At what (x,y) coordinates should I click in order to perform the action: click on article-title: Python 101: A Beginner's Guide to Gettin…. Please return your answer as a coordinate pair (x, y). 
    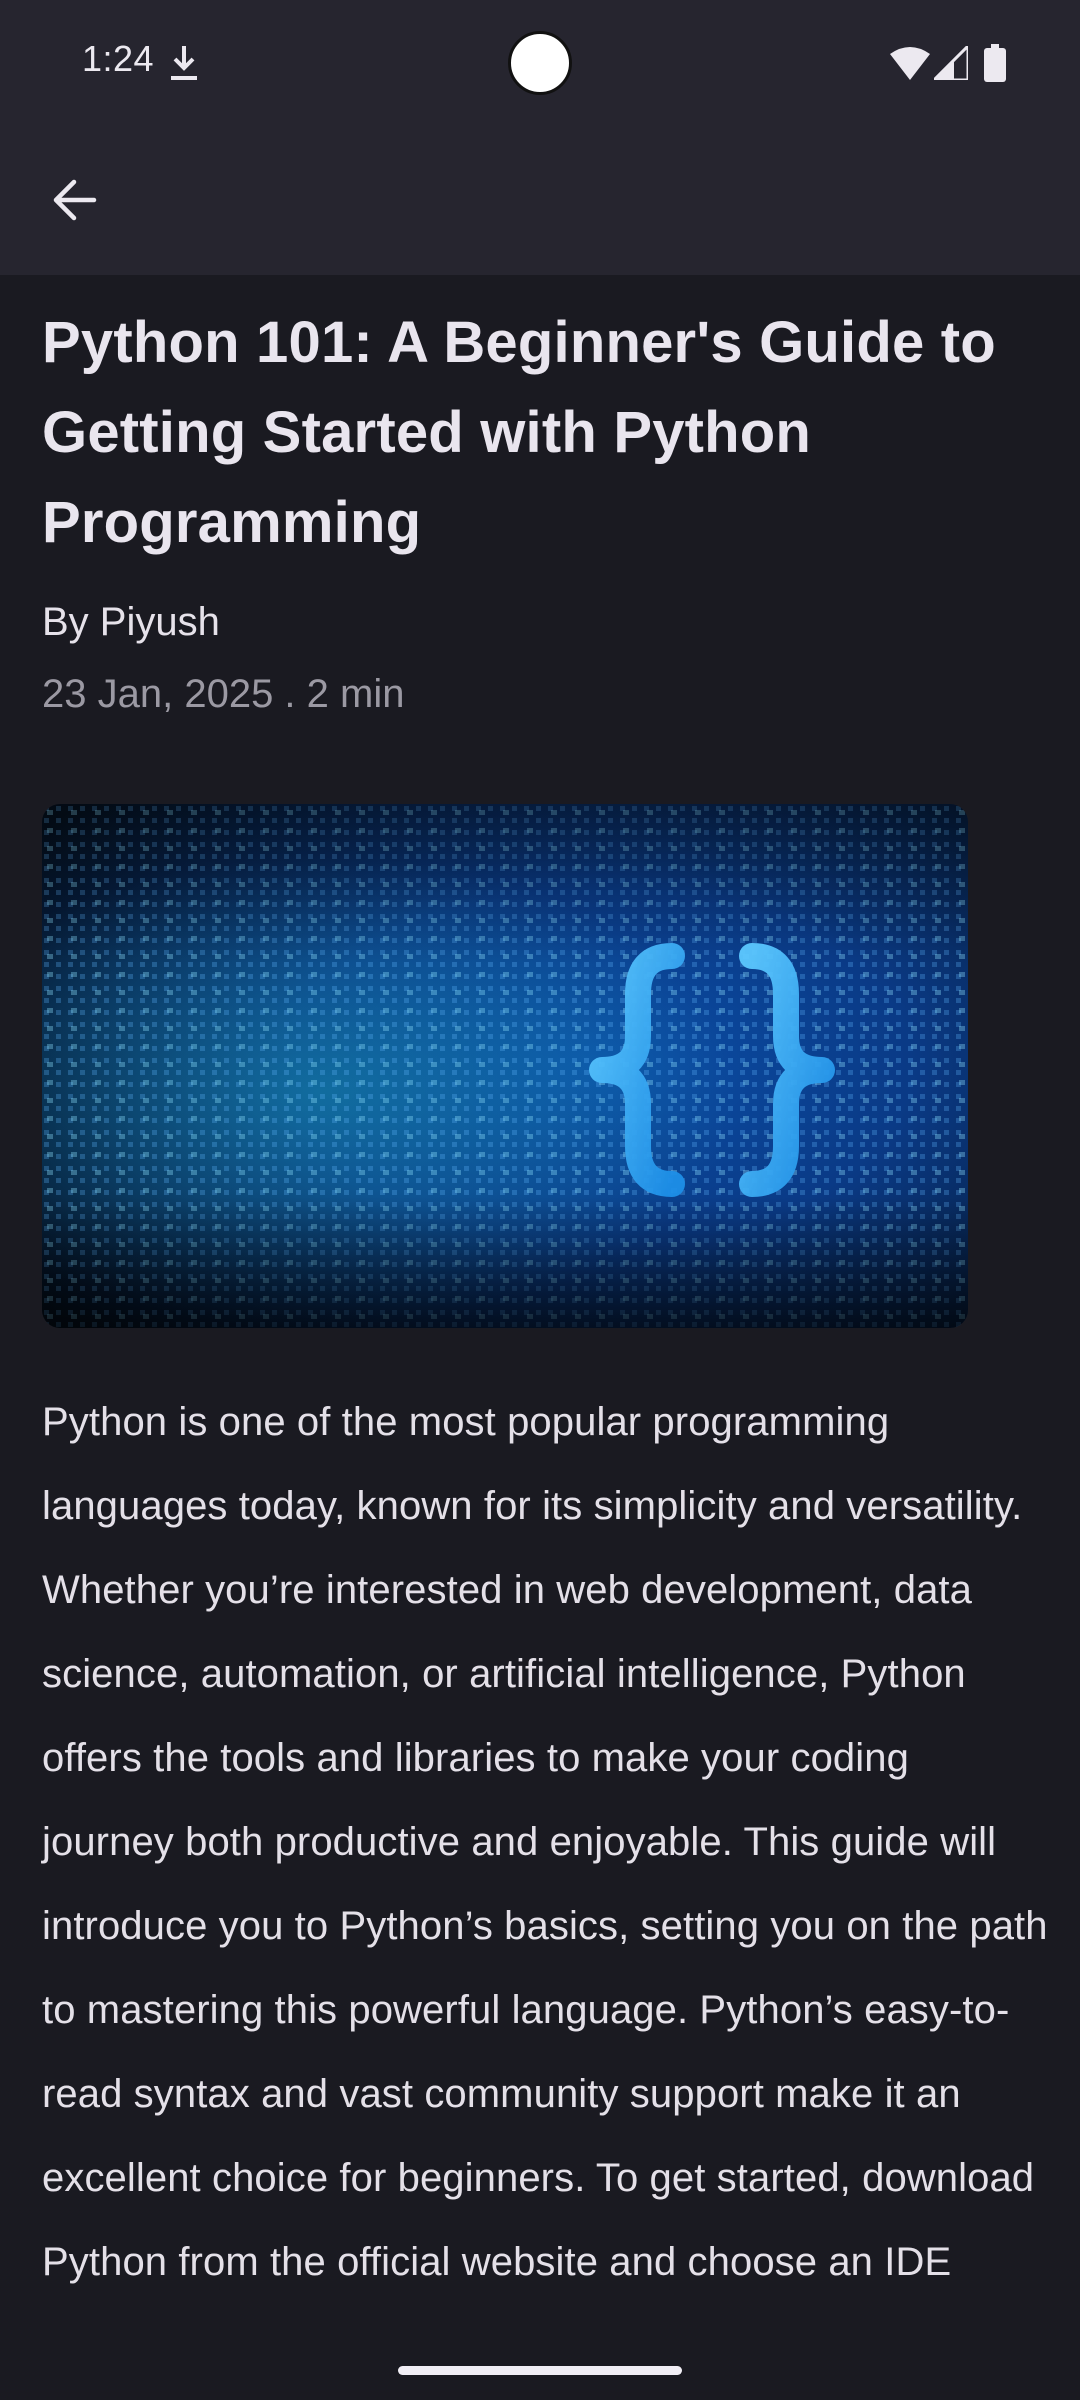
    Looking at the image, I should click on (519, 432).